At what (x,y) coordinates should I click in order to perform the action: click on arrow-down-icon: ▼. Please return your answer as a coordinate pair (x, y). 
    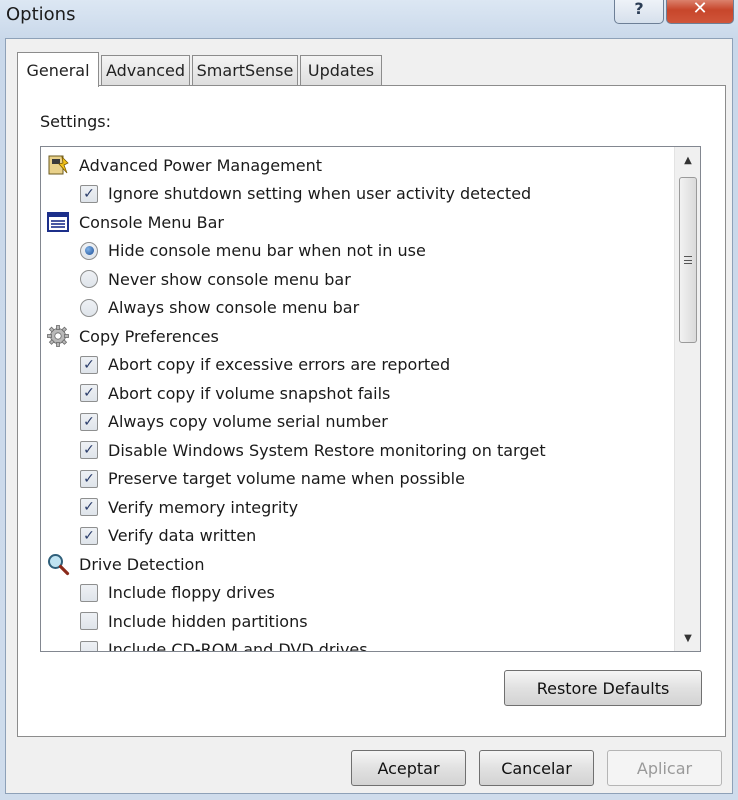
    Looking at the image, I should click on (688, 638).